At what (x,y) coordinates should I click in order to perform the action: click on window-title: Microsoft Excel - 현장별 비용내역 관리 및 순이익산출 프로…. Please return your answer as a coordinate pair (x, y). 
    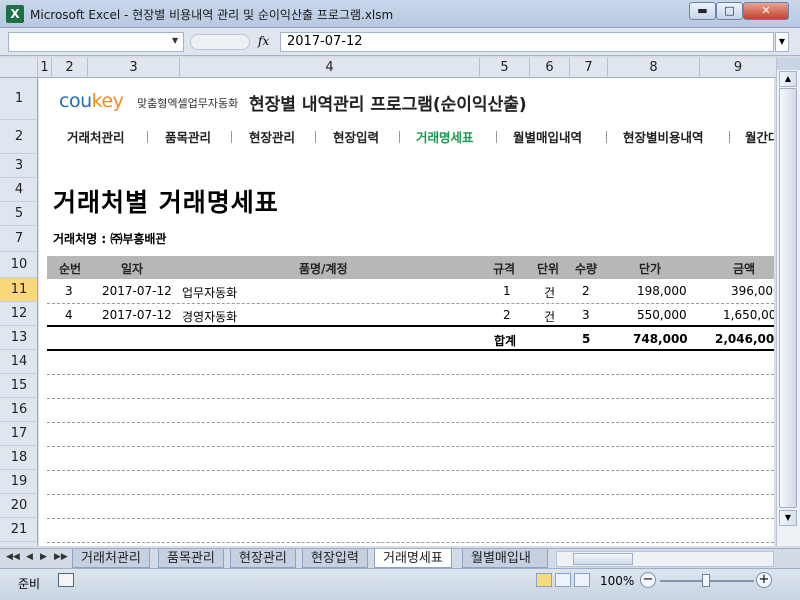
    Looking at the image, I should click on (212, 15).